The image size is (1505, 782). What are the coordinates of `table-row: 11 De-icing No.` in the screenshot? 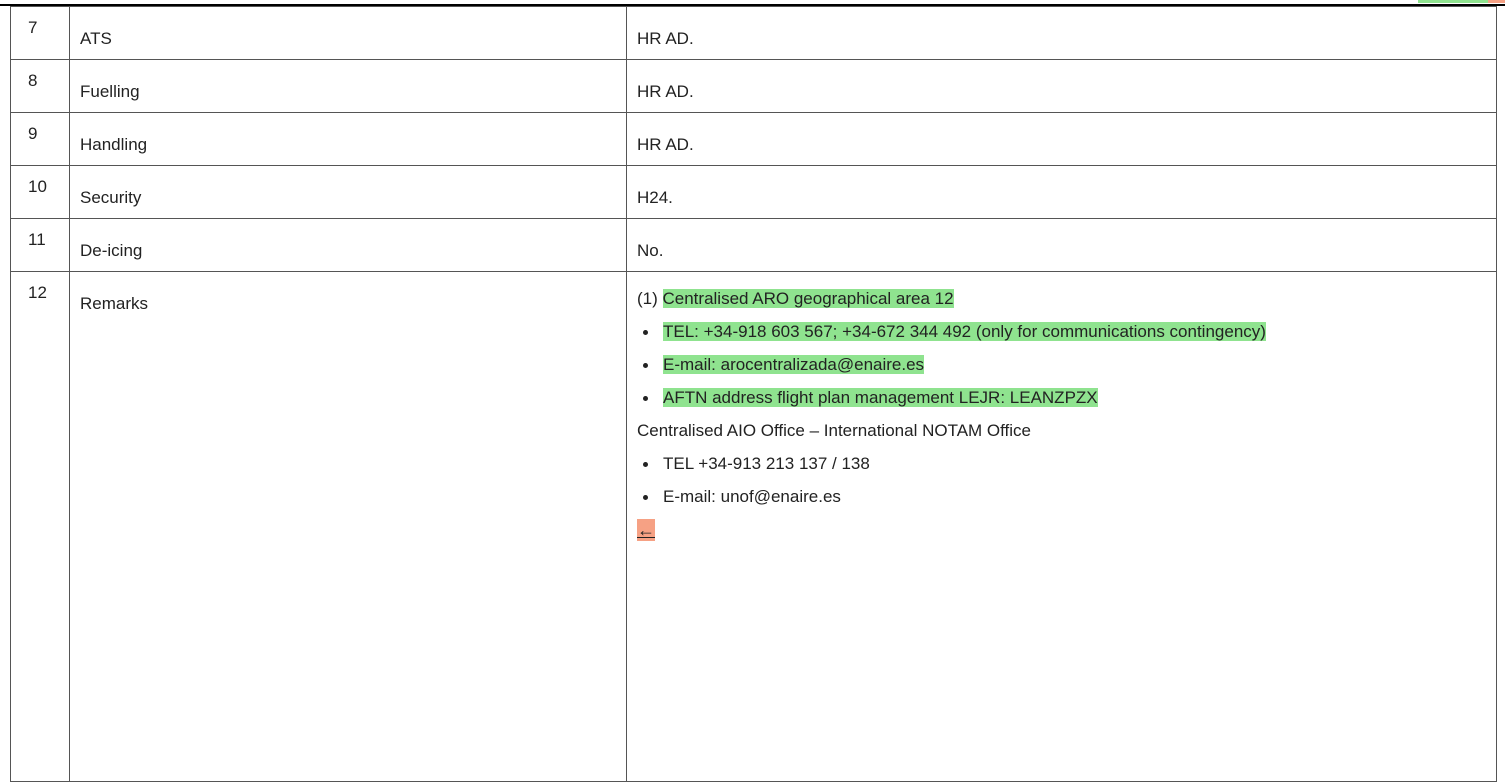 It's located at (753, 245).